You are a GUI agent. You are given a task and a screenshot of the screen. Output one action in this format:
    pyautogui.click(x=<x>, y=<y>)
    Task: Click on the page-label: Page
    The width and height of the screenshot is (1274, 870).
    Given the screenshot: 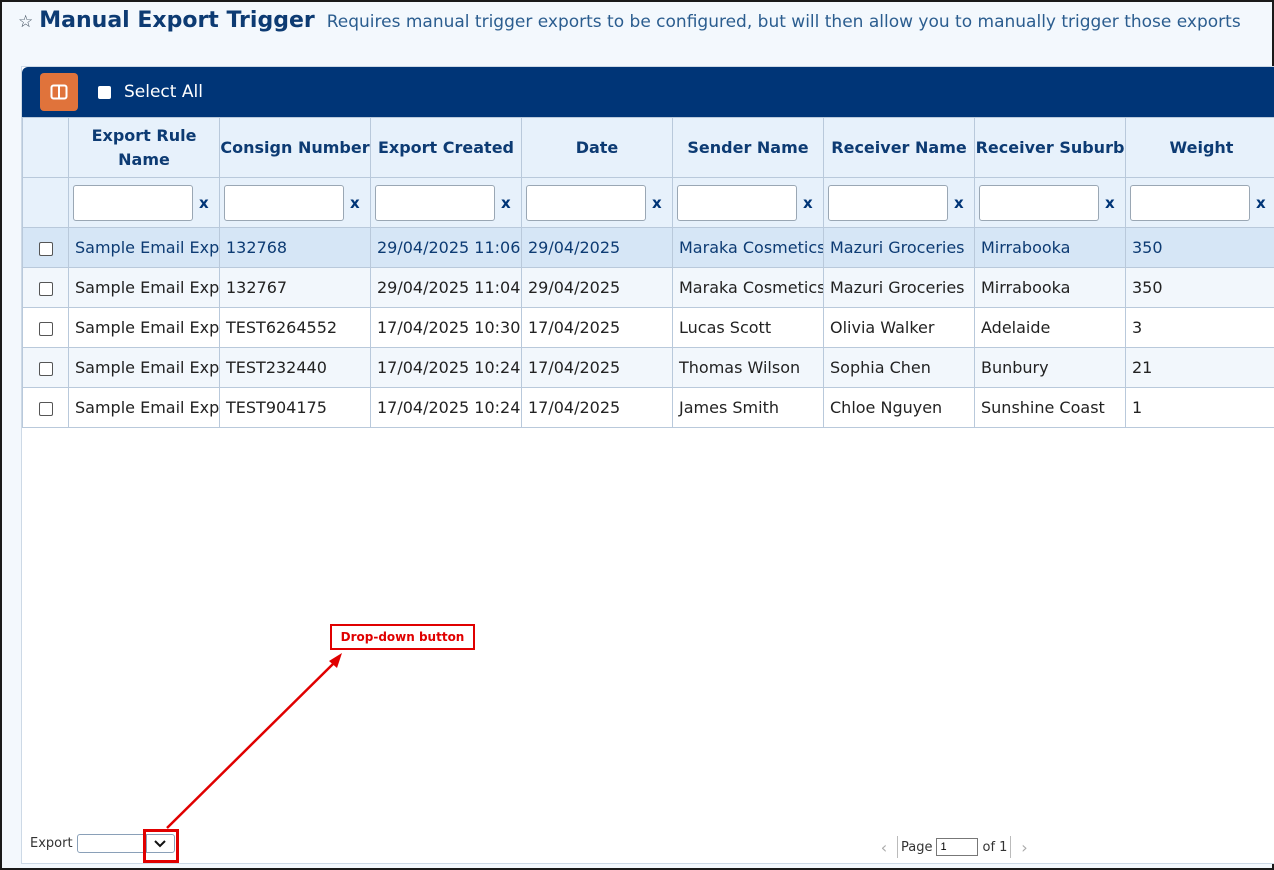 What is the action you would take?
    pyautogui.click(x=917, y=847)
    